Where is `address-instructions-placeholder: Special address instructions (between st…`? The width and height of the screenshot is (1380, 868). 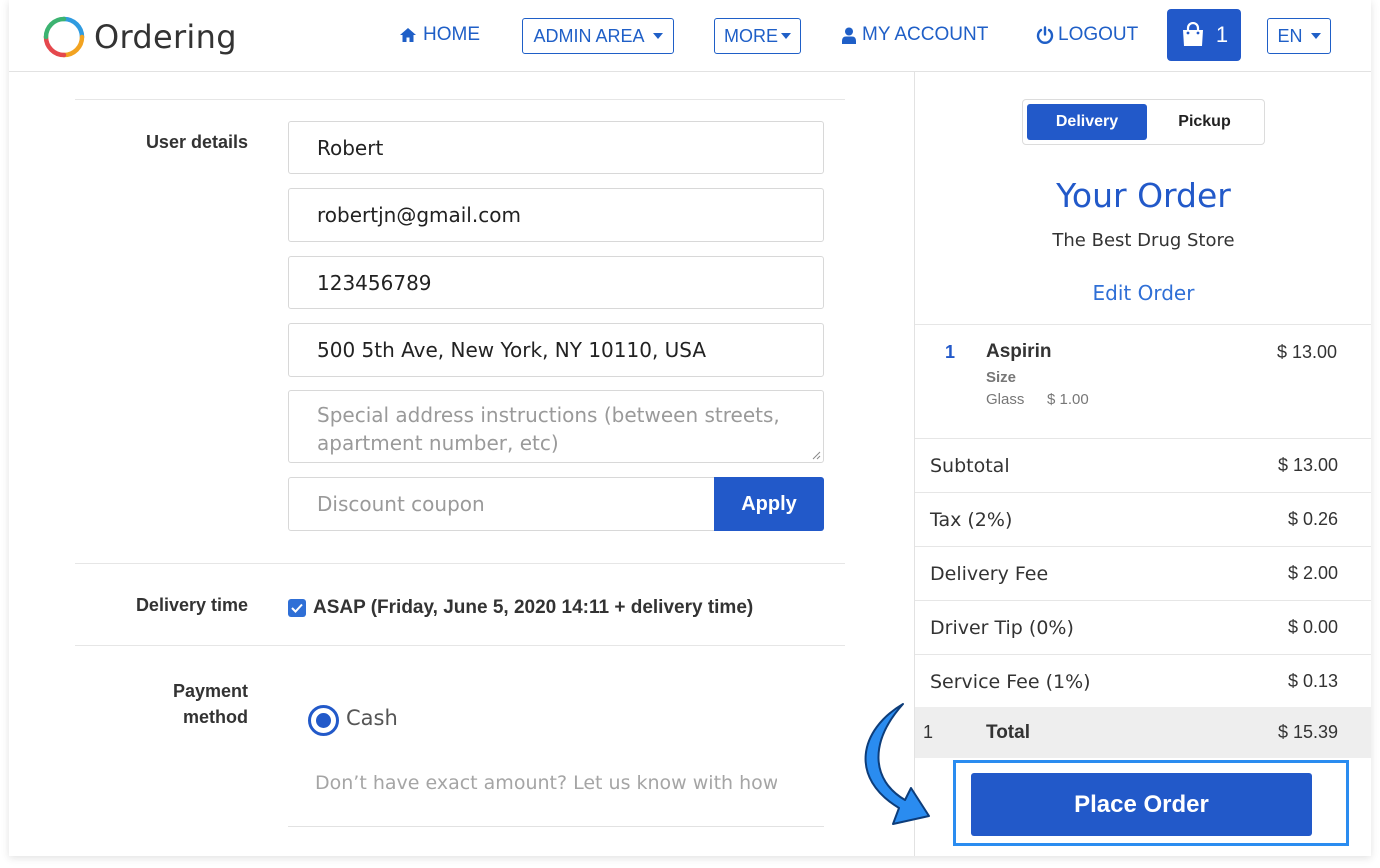 address-instructions-placeholder: Special address instructions (between st… is located at coordinates (548, 429).